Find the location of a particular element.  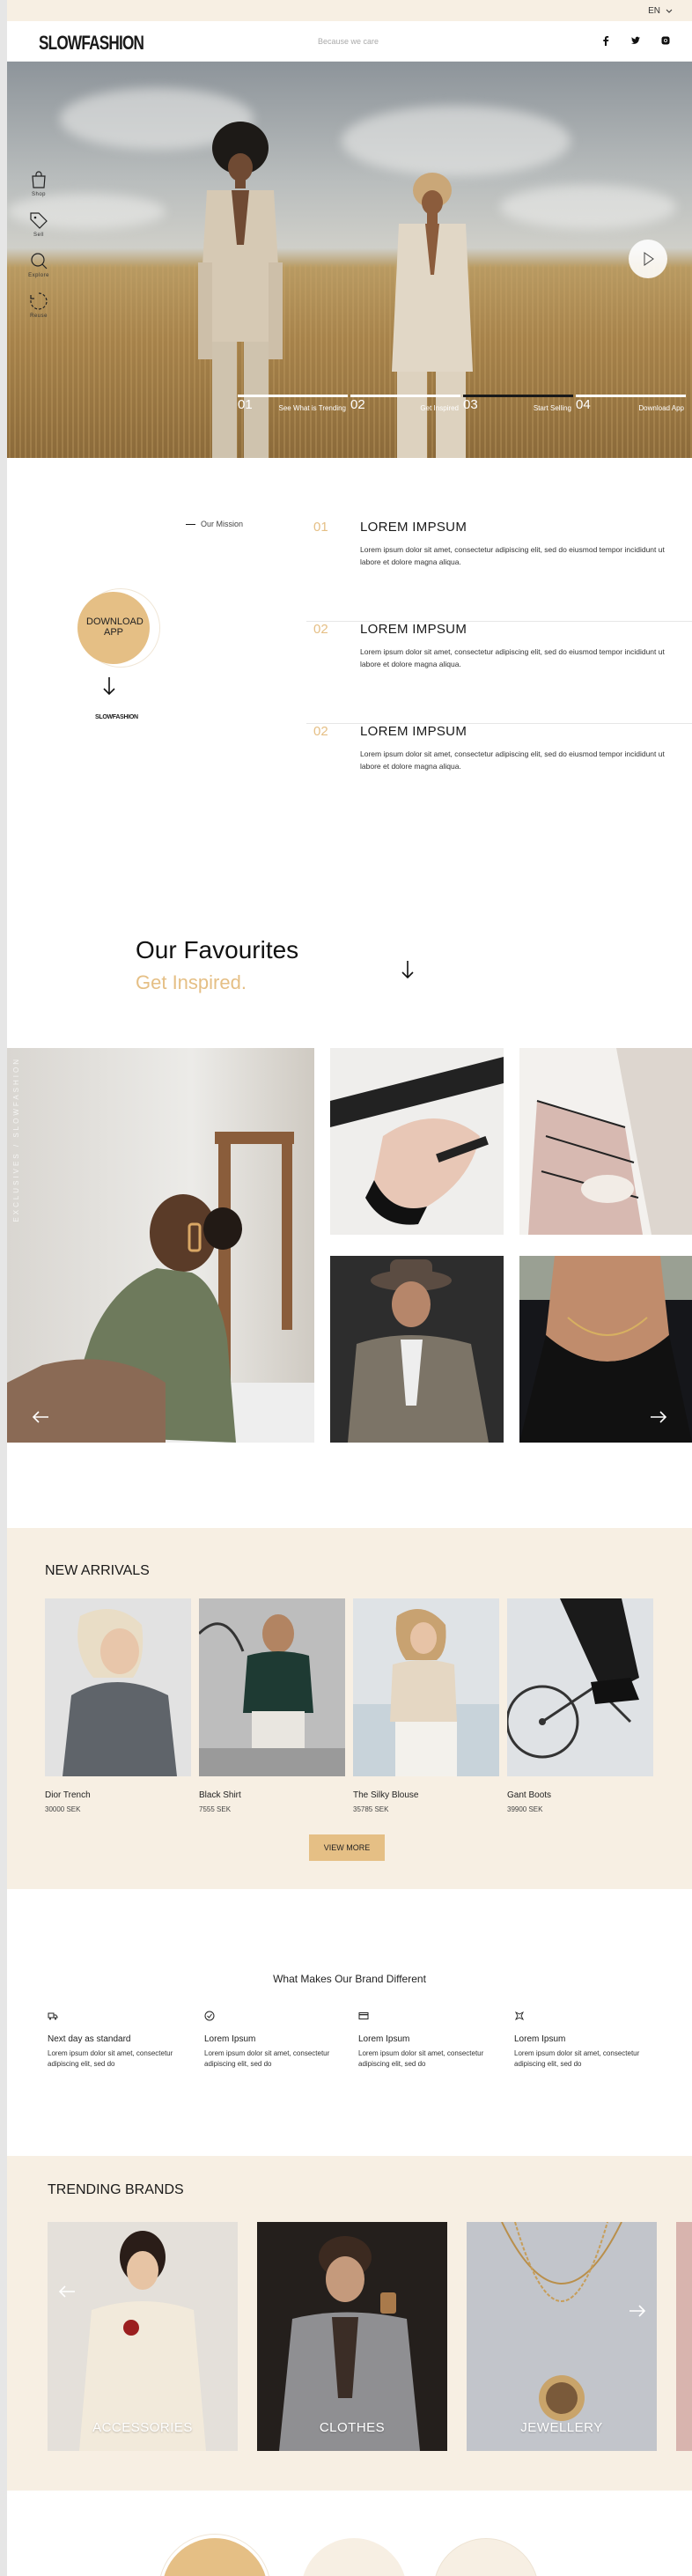

product-price: 7555 SEK is located at coordinates (215, 1809).